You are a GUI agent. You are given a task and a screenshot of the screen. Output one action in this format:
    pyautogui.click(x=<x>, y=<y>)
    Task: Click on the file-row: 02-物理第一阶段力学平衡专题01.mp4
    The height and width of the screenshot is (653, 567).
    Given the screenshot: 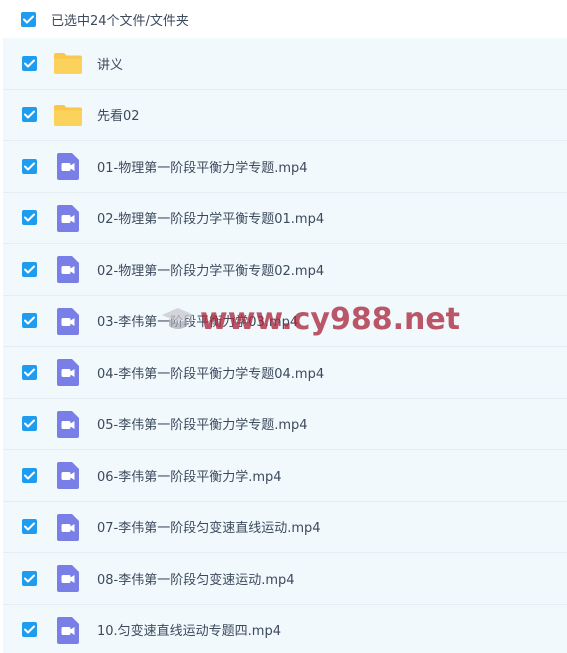 What is the action you would take?
    pyautogui.click(x=285, y=218)
    